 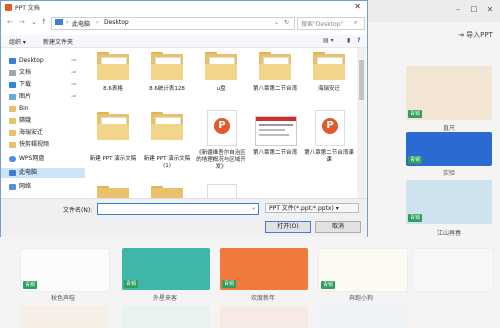 I want to click on filename-label: 文件名(N):, so click(x=78, y=210).